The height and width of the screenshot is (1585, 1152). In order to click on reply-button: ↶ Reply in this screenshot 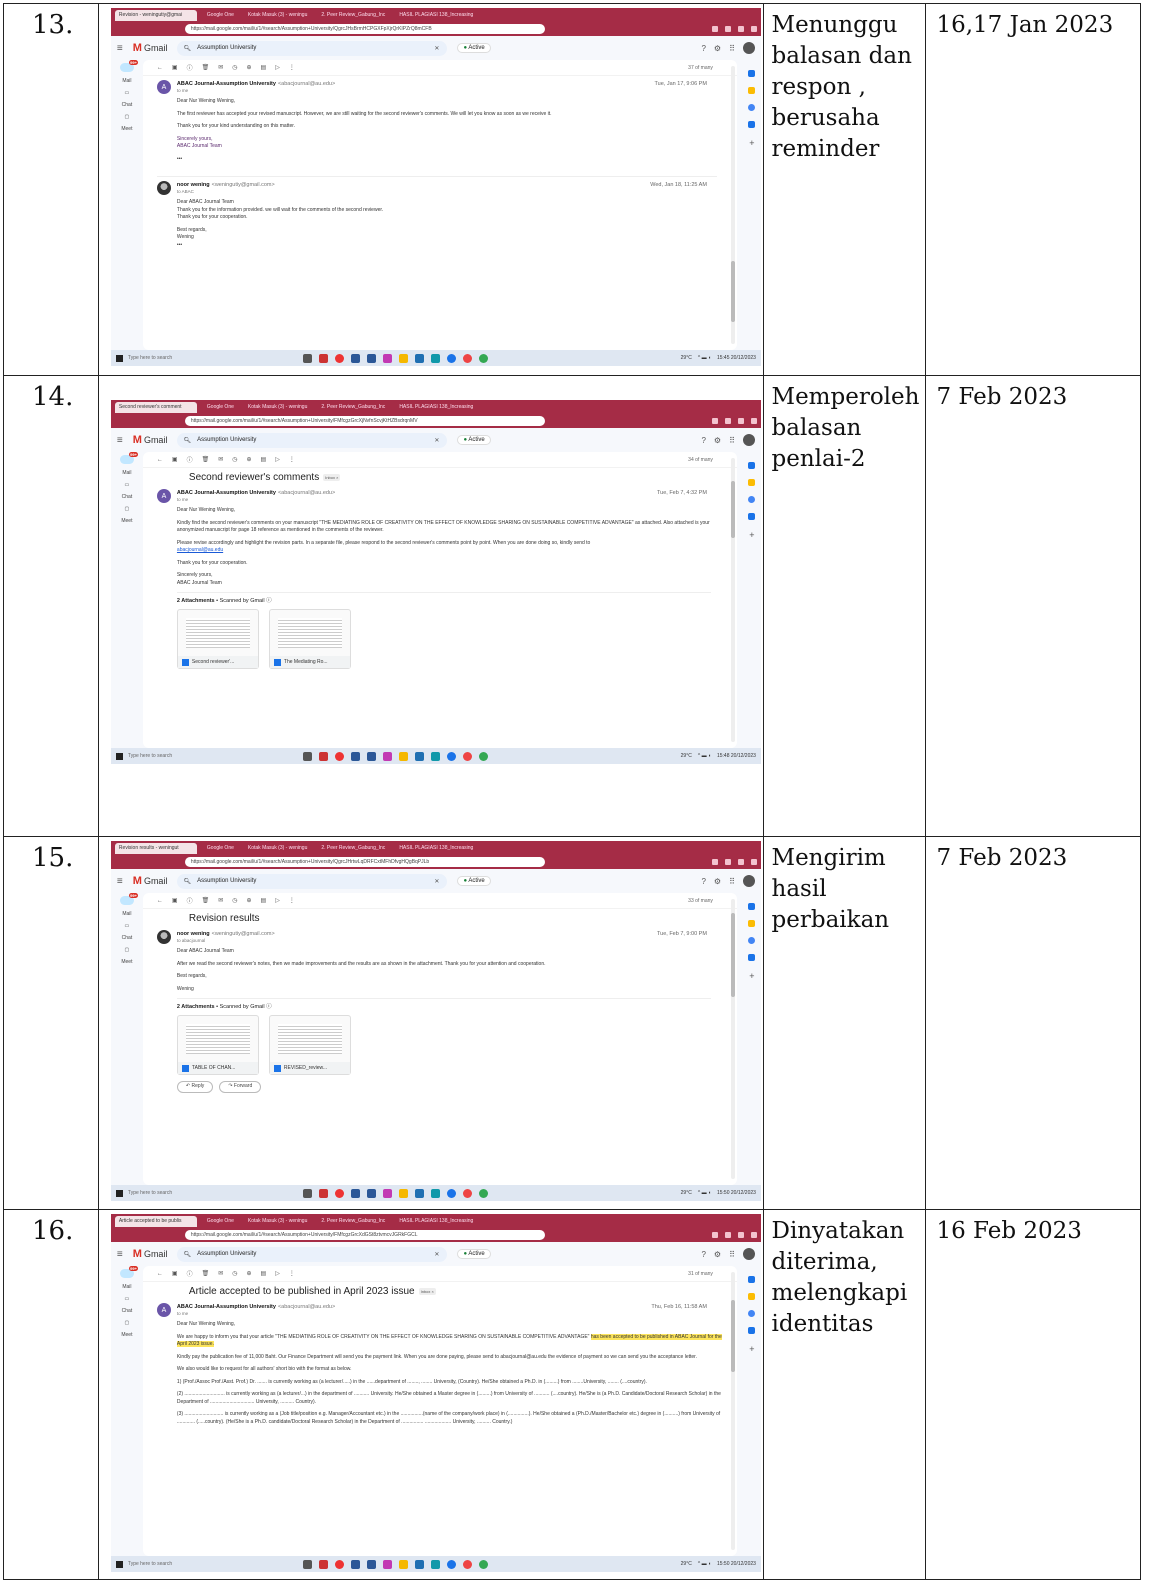, I will do `click(195, 1087)`.